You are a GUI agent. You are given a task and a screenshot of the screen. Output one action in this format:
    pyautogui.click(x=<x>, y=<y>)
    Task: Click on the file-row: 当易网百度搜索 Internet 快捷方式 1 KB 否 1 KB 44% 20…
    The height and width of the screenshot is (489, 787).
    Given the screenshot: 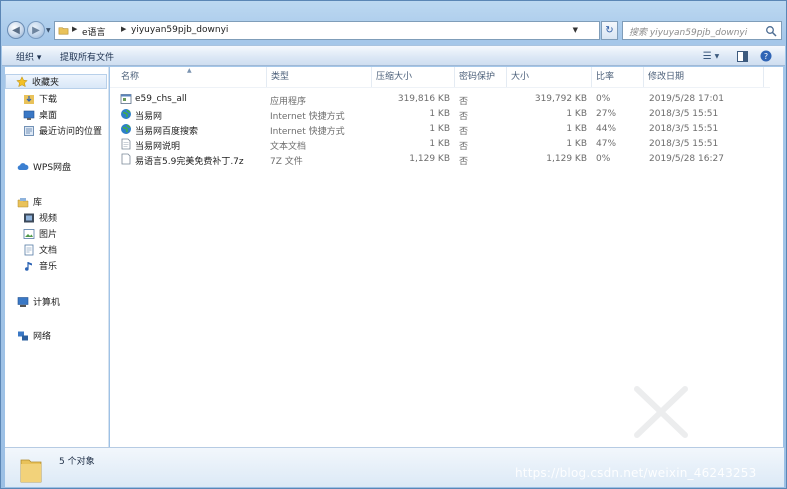 What is the action you would take?
    pyautogui.click(x=440, y=129)
    